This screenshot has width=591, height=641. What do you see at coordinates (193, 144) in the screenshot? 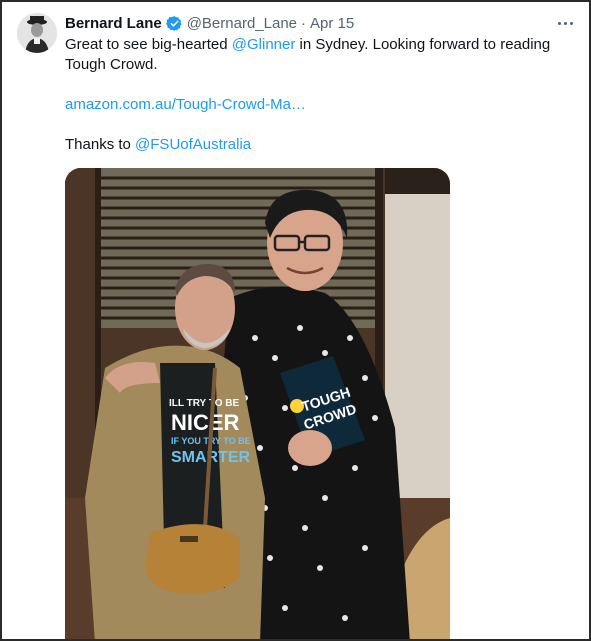
I see `mention-fsuofaustralia: @FSUofAustralia` at bounding box center [193, 144].